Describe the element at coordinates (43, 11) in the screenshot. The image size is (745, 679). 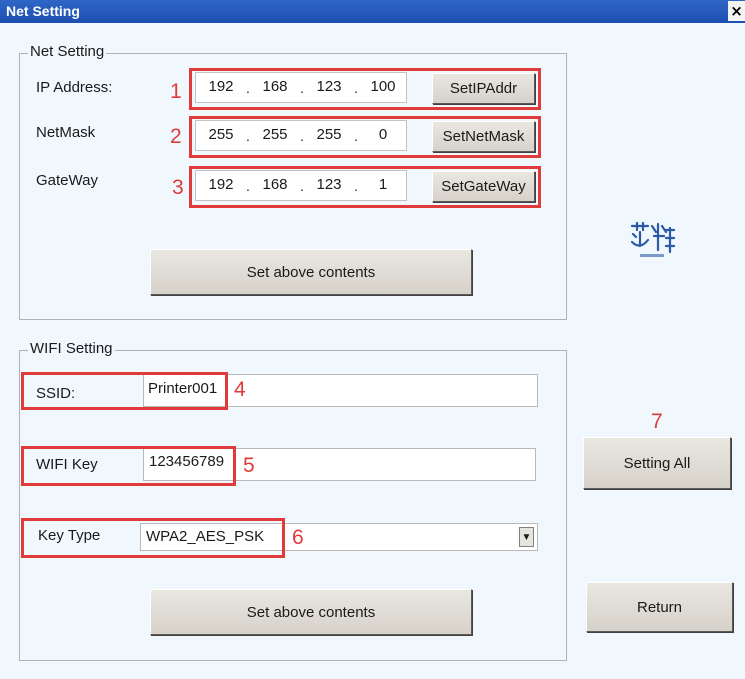
I see `window-title: Net Setting` at that location.